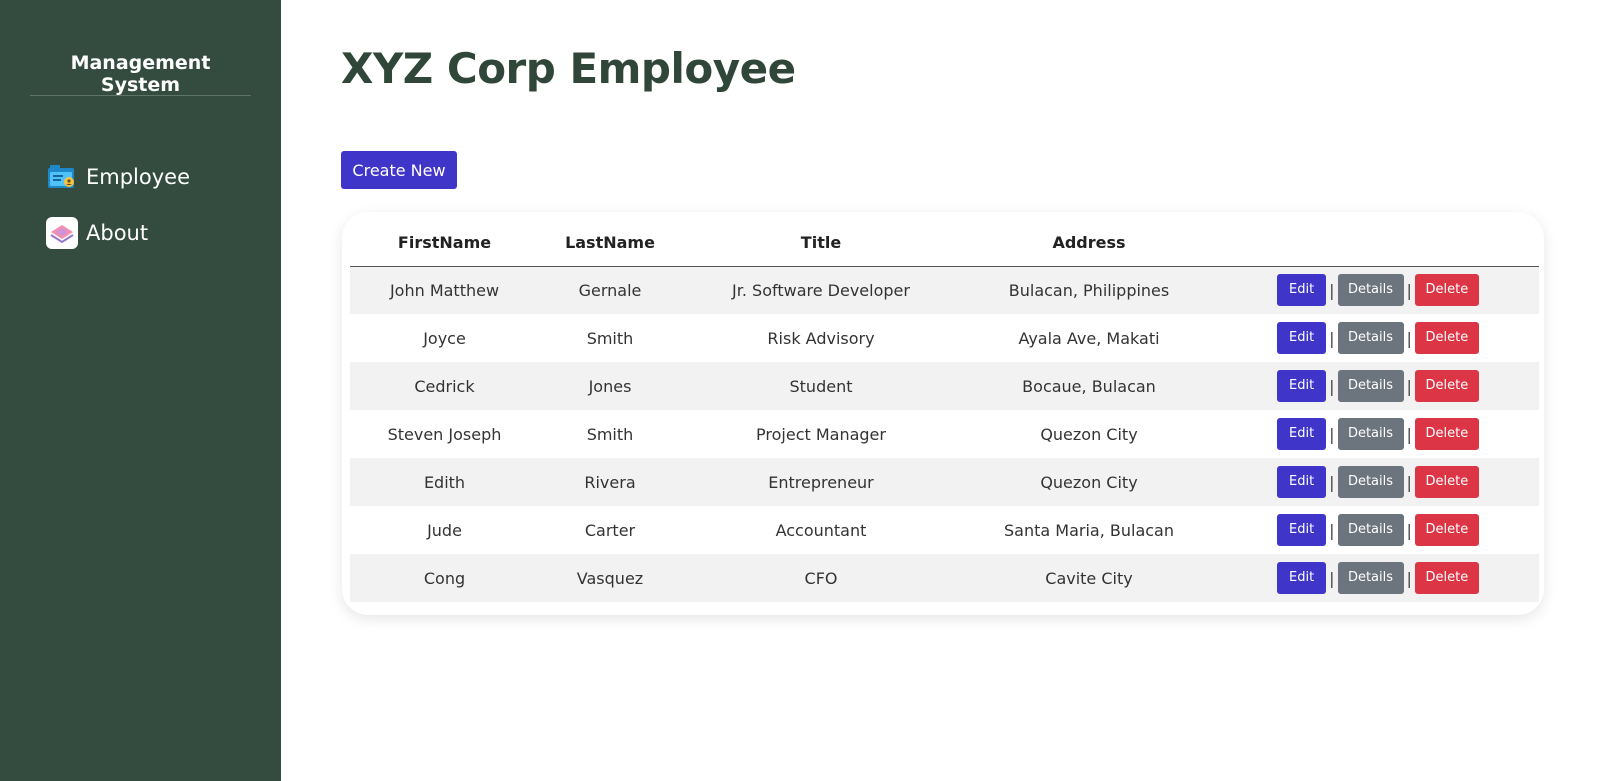 The image size is (1600, 781). I want to click on cell-address: Santa Maria, Bulacan, so click(1089, 530).